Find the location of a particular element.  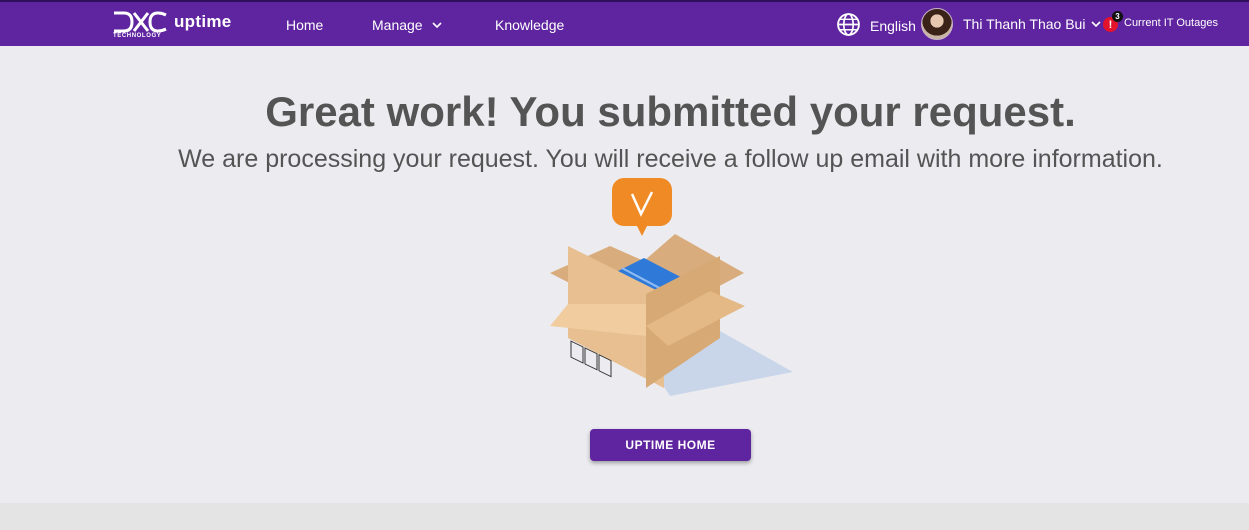

logo-subtitle: TECHNOLOGY is located at coordinates (137, 36).